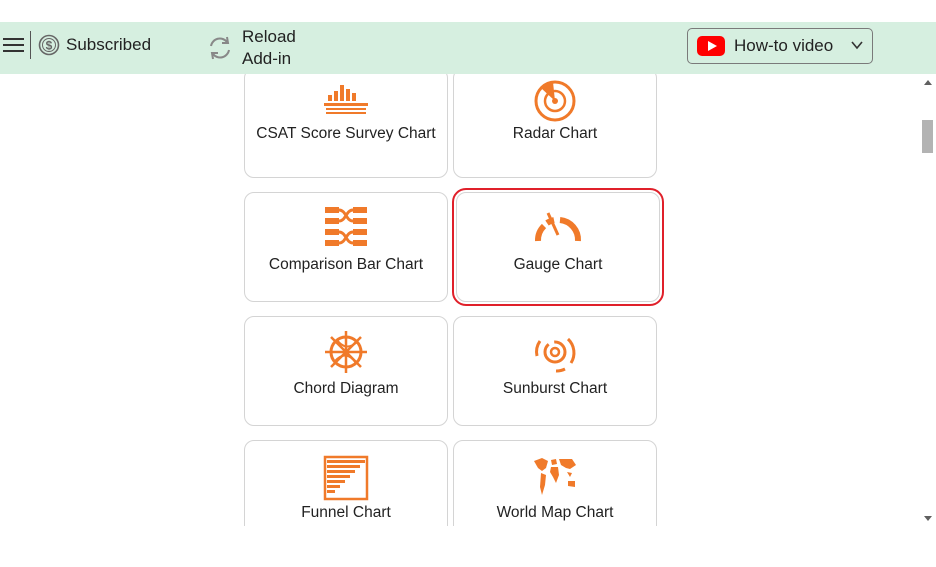 Image resolution: width=936 pixels, height=567 pixels. I want to click on toolbar-divider, so click(30, 45).